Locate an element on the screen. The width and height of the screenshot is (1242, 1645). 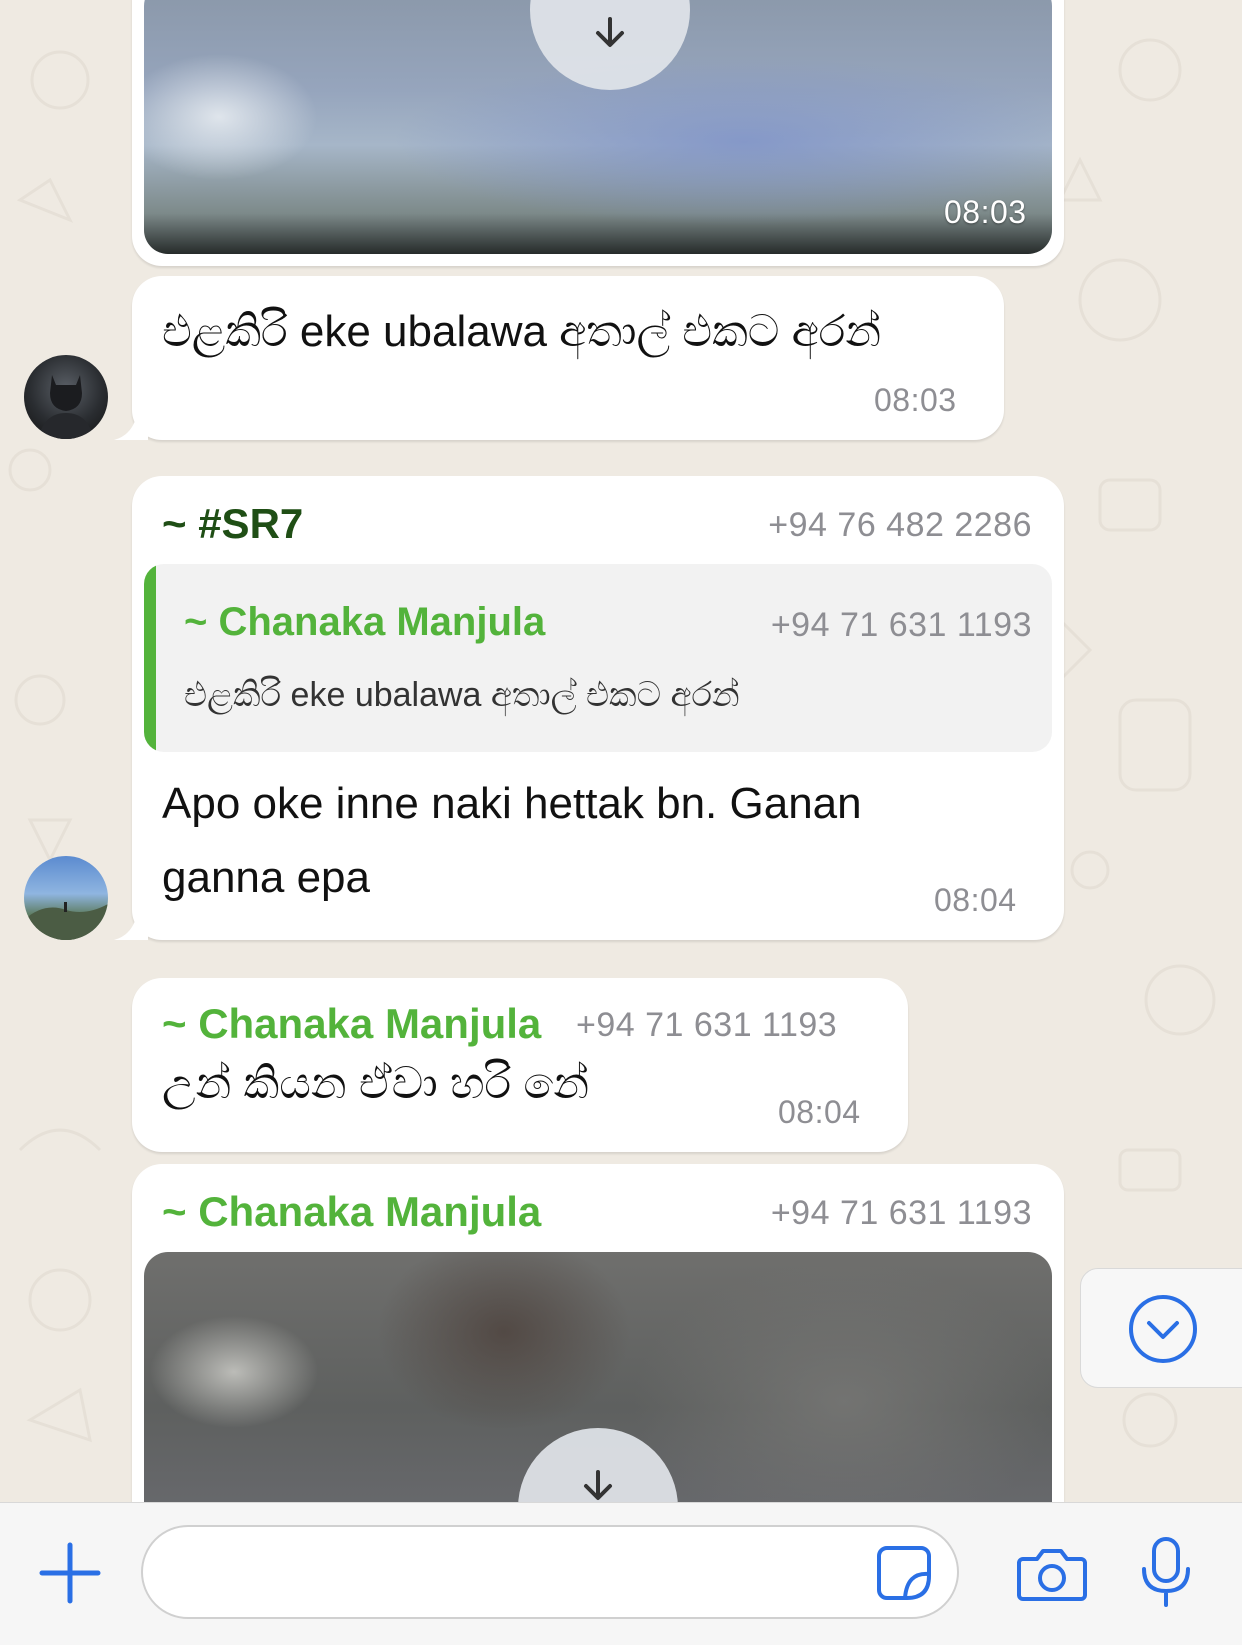
message-text-line1: Apo oke inne naki hettak bn. Ganan is located at coordinates (512, 803).